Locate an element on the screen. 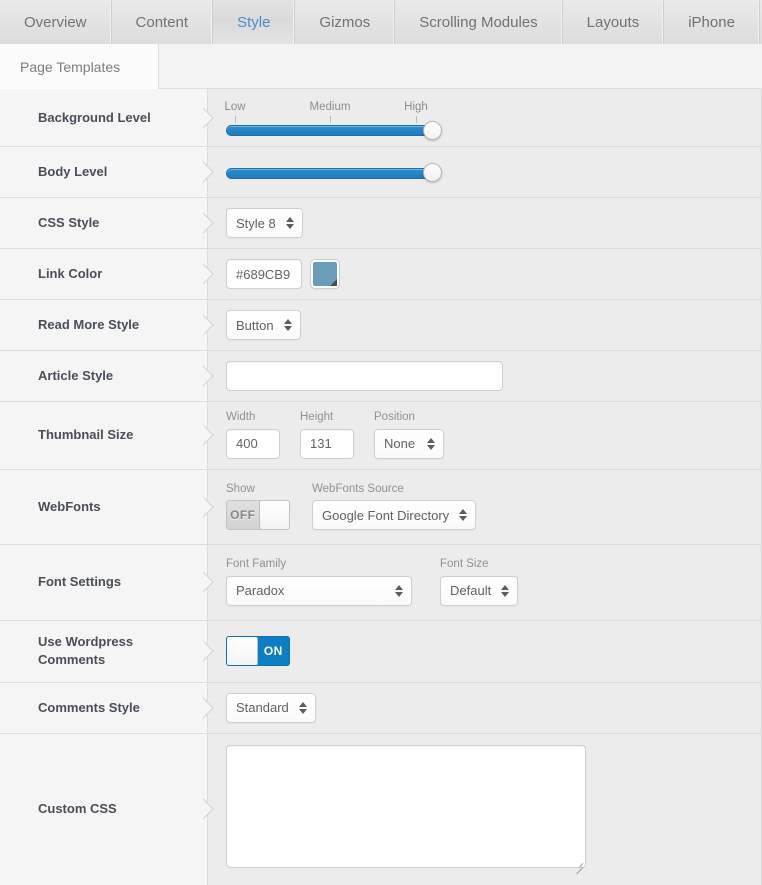 Image resolution: width=762 pixels, height=885 pixels. label-text: Body Level is located at coordinates (73, 172).